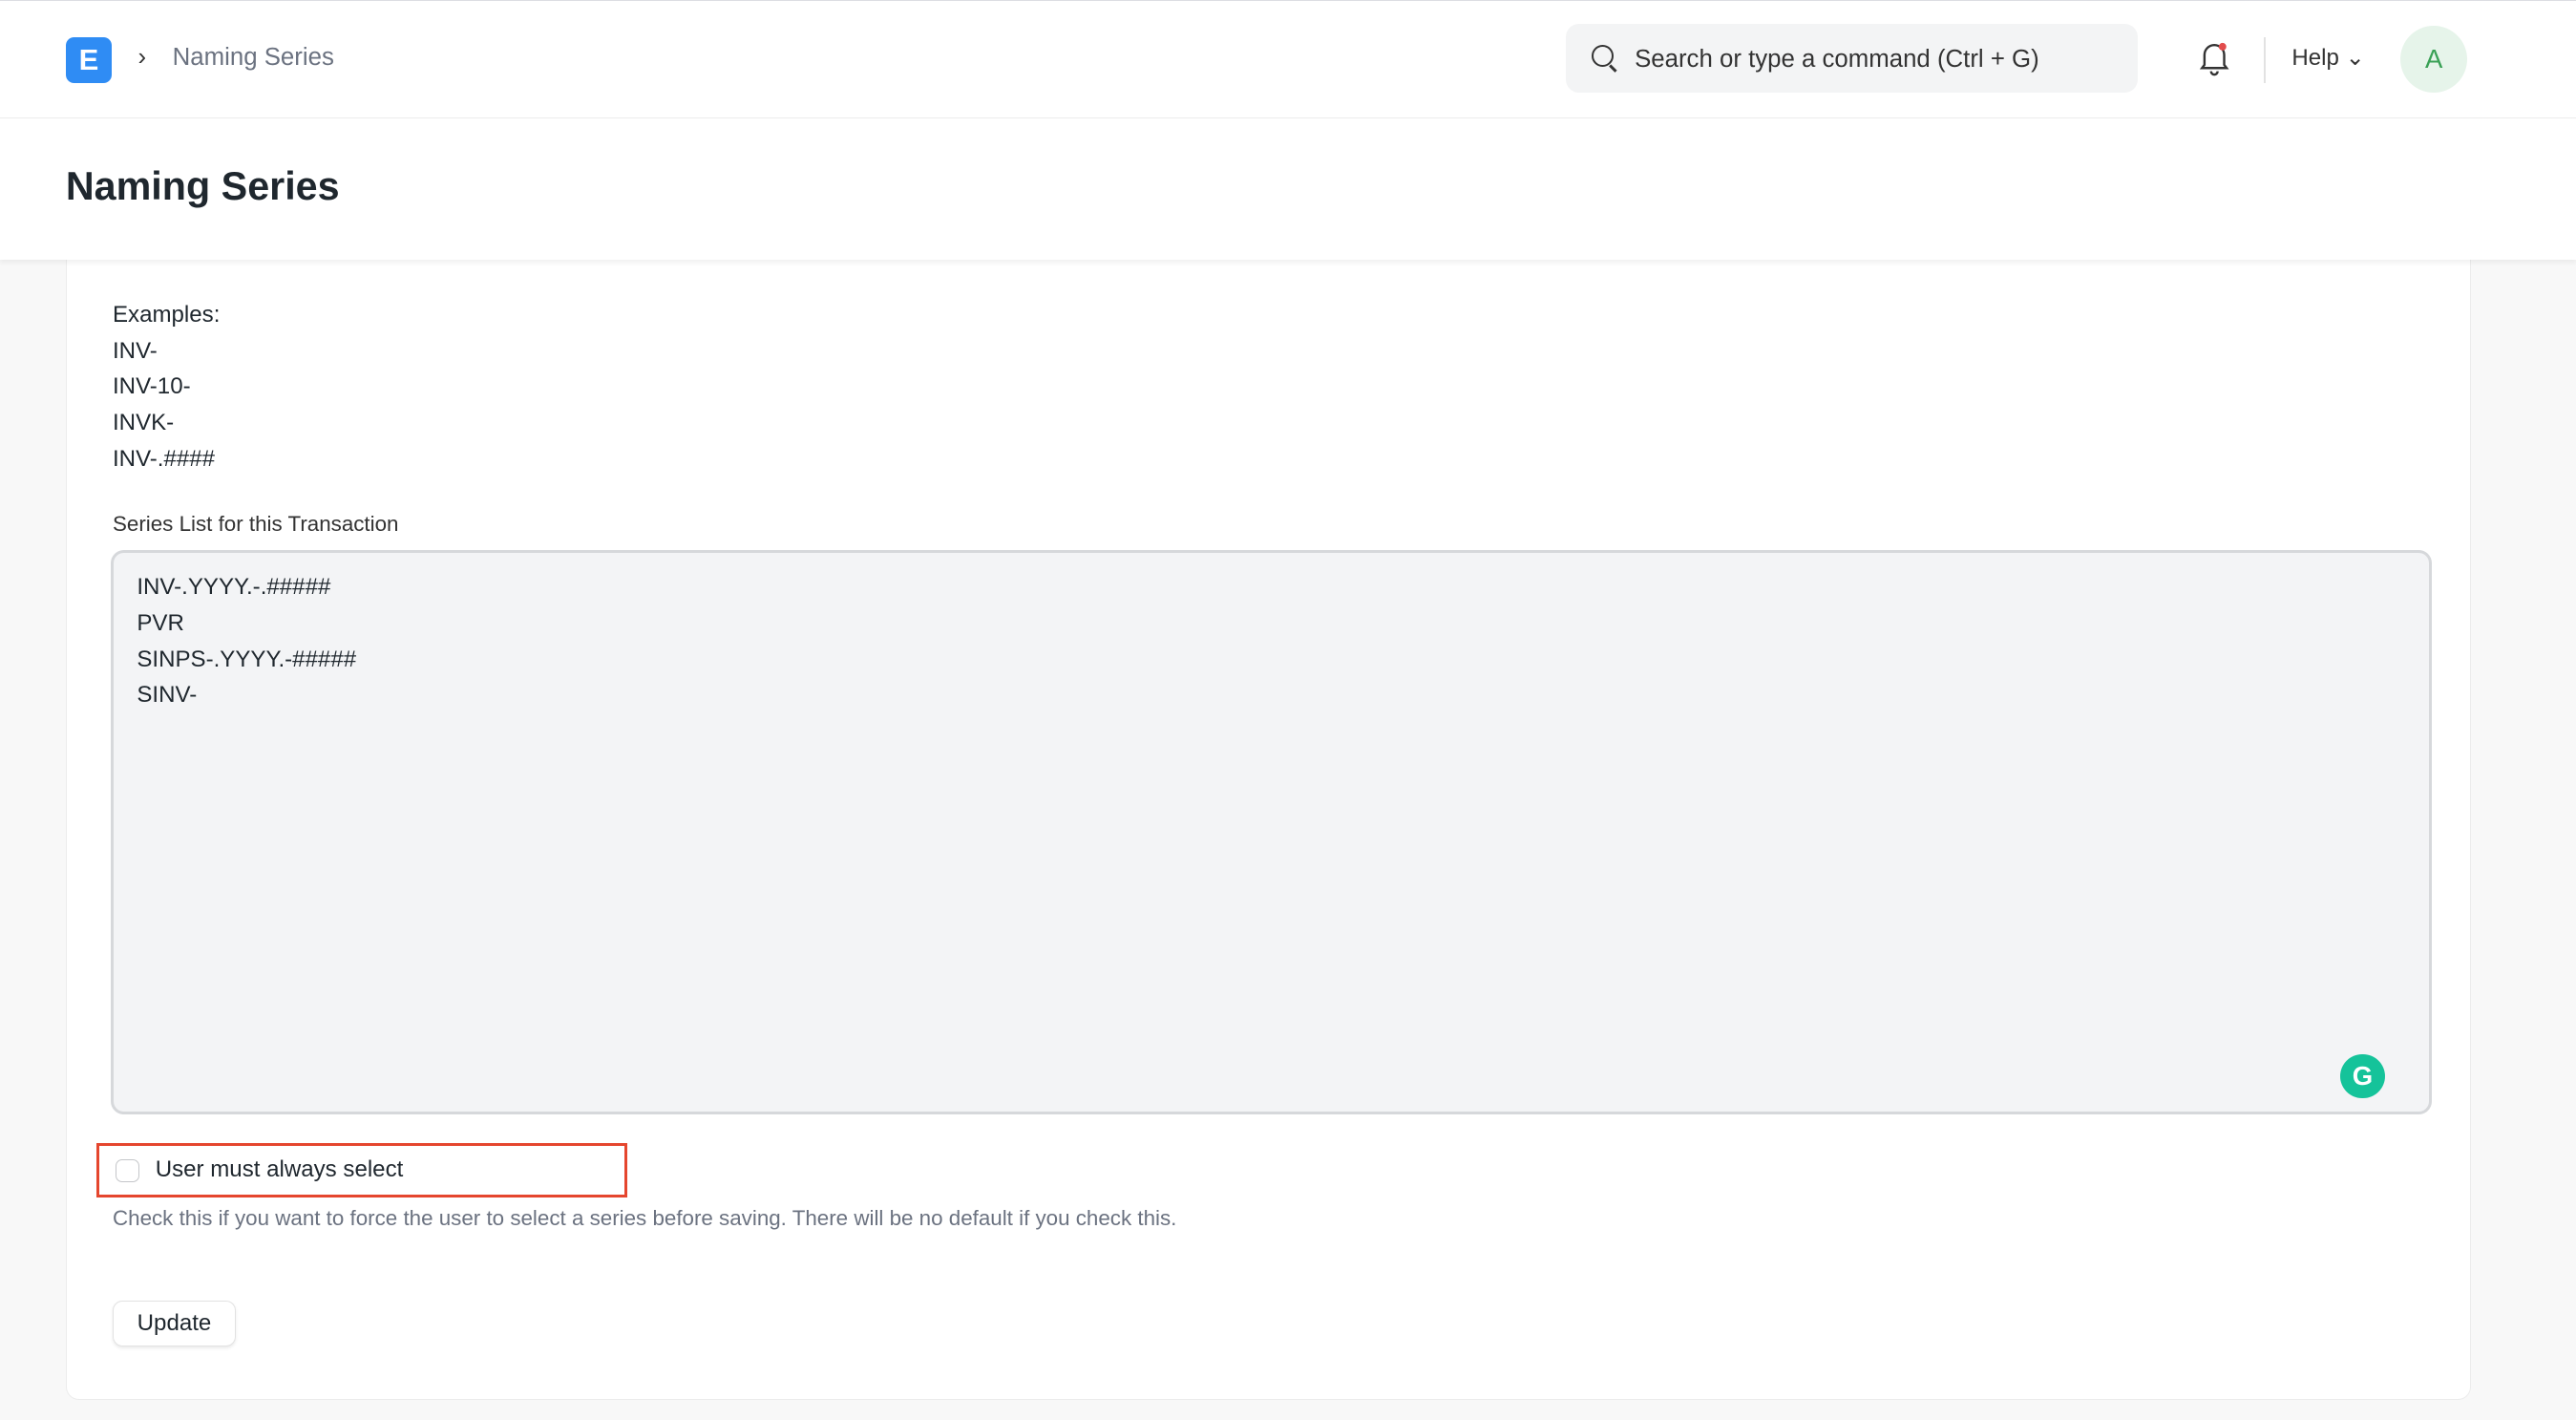  What do you see at coordinates (135, 350) in the screenshot?
I see `examples-line: INV-` at bounding box center [135, 350].